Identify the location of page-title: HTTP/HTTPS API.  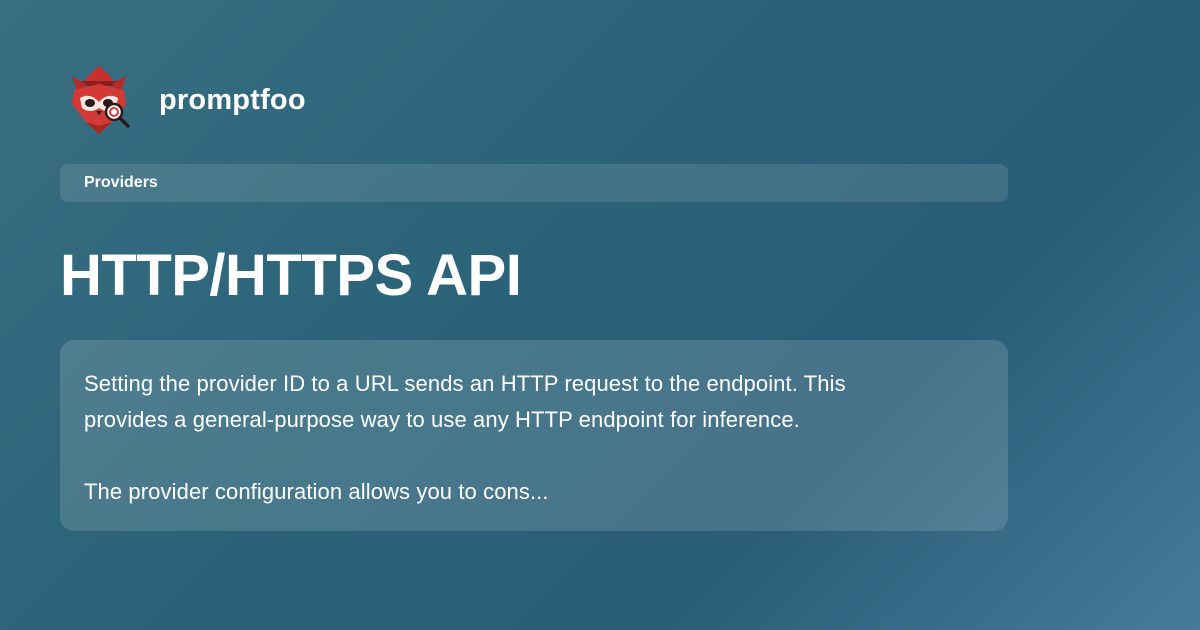
(291, 275).